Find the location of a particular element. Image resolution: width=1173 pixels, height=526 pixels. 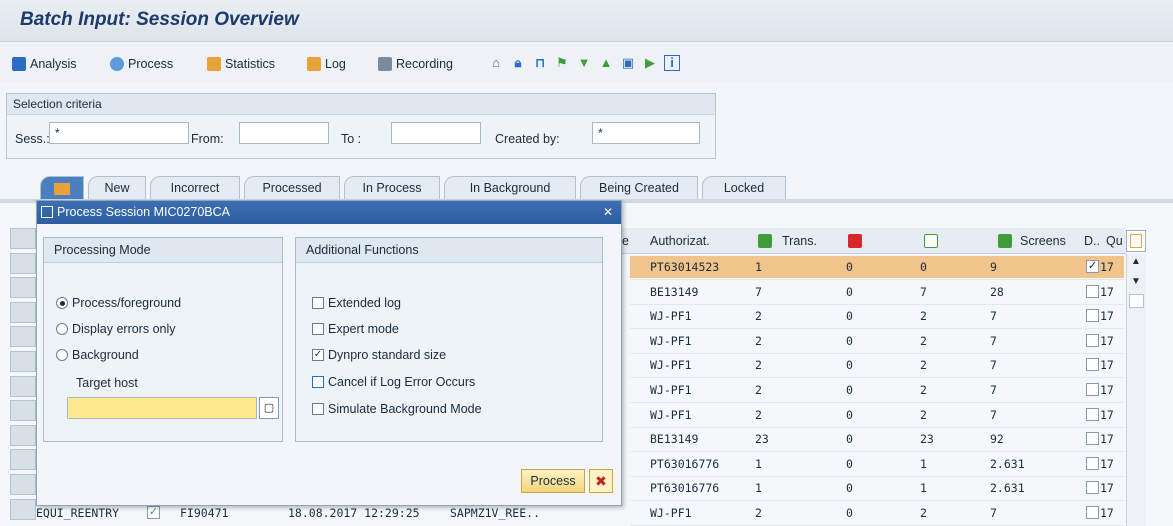

tab-being-created: Being Created is located at coordinates (639, 188).